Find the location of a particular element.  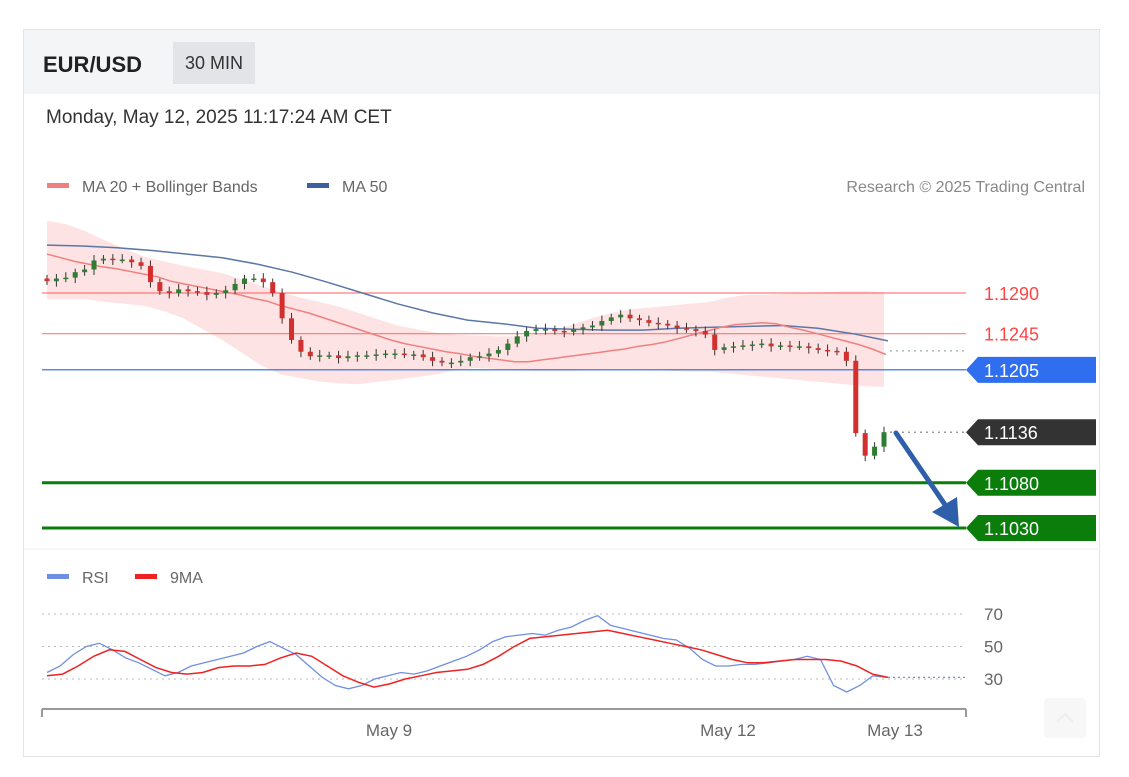

rsi-ma-legend-label: 9MA is located at coordinates (186, 578).